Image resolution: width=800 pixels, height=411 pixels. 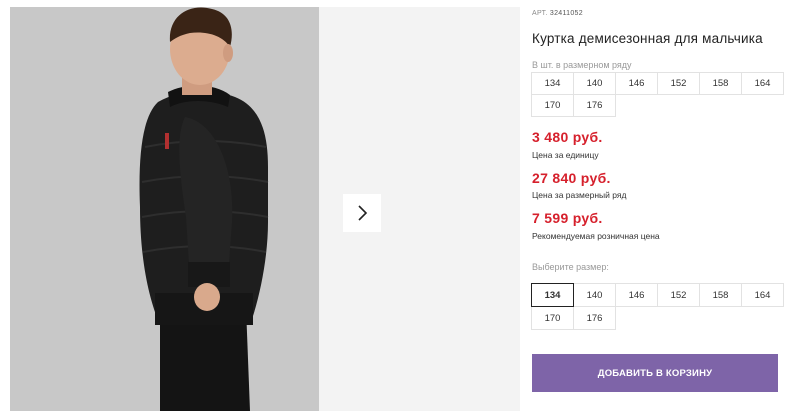 What do you see at coordinates (579, 195) in the screenshot?
I see `row-price-note: Цена за размерный ряд` at bounding box center [579, 195].